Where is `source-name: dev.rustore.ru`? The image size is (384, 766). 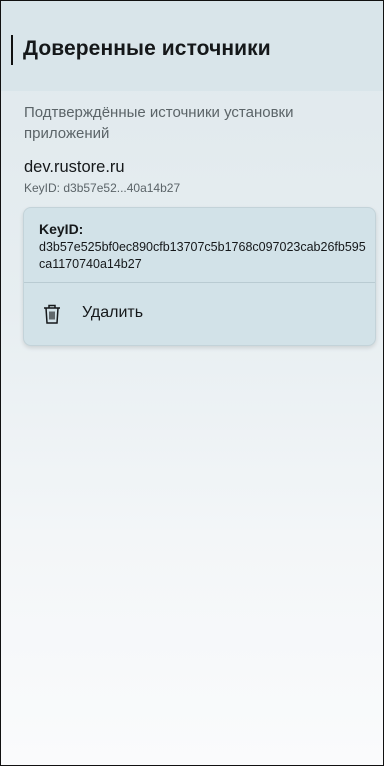 source-name: dev.rustore.ru is located at coordinates (74, 167).